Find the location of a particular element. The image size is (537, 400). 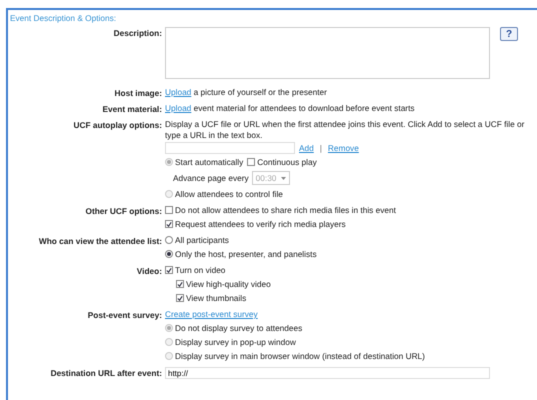

option-label: Display survey in pop-up window is located at coordinates (235, 342).